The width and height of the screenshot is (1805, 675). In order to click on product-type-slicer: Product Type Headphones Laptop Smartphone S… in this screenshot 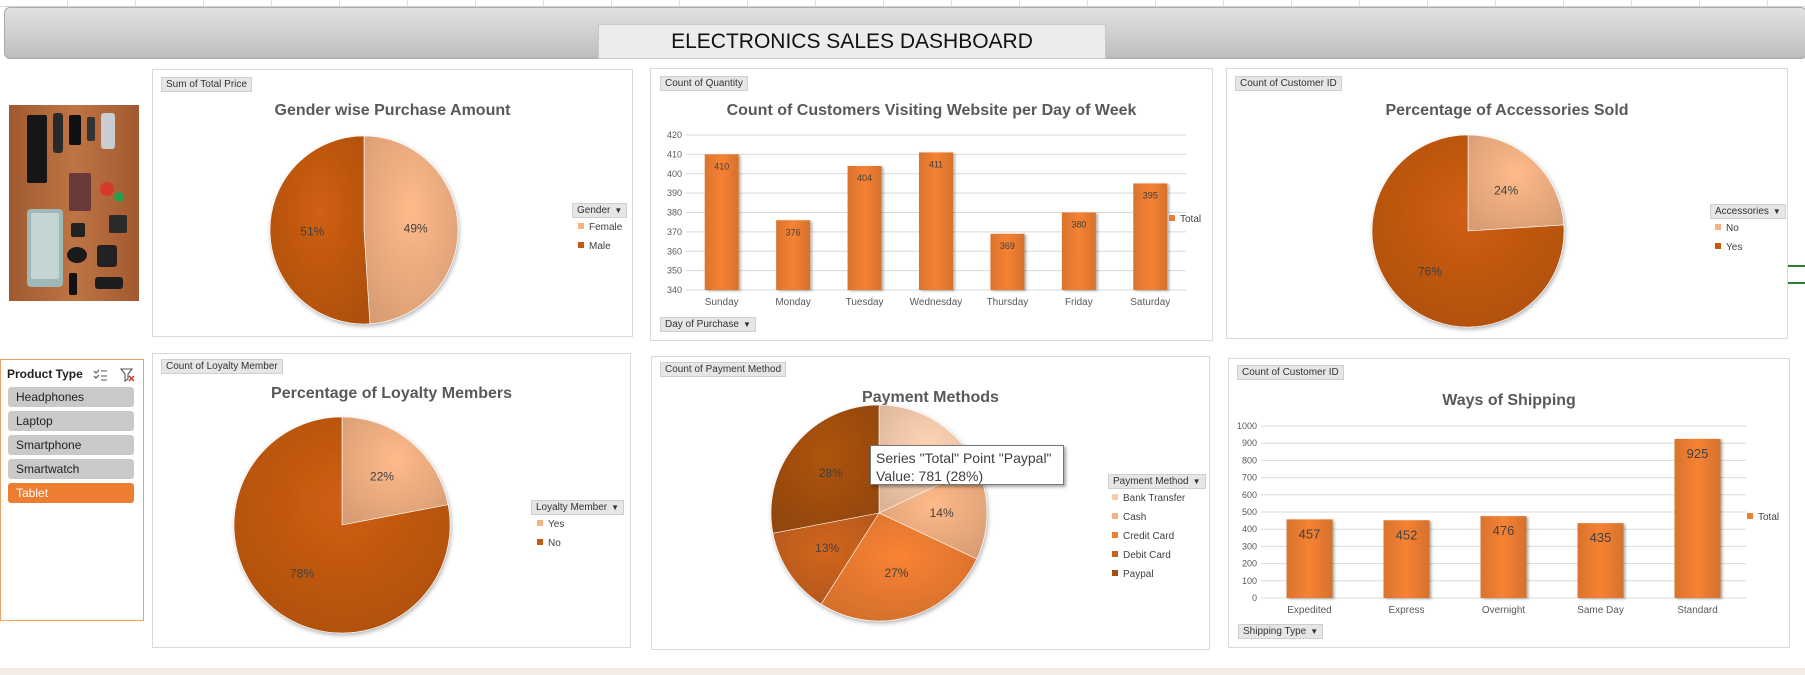, I will do `click(72, 490)`.